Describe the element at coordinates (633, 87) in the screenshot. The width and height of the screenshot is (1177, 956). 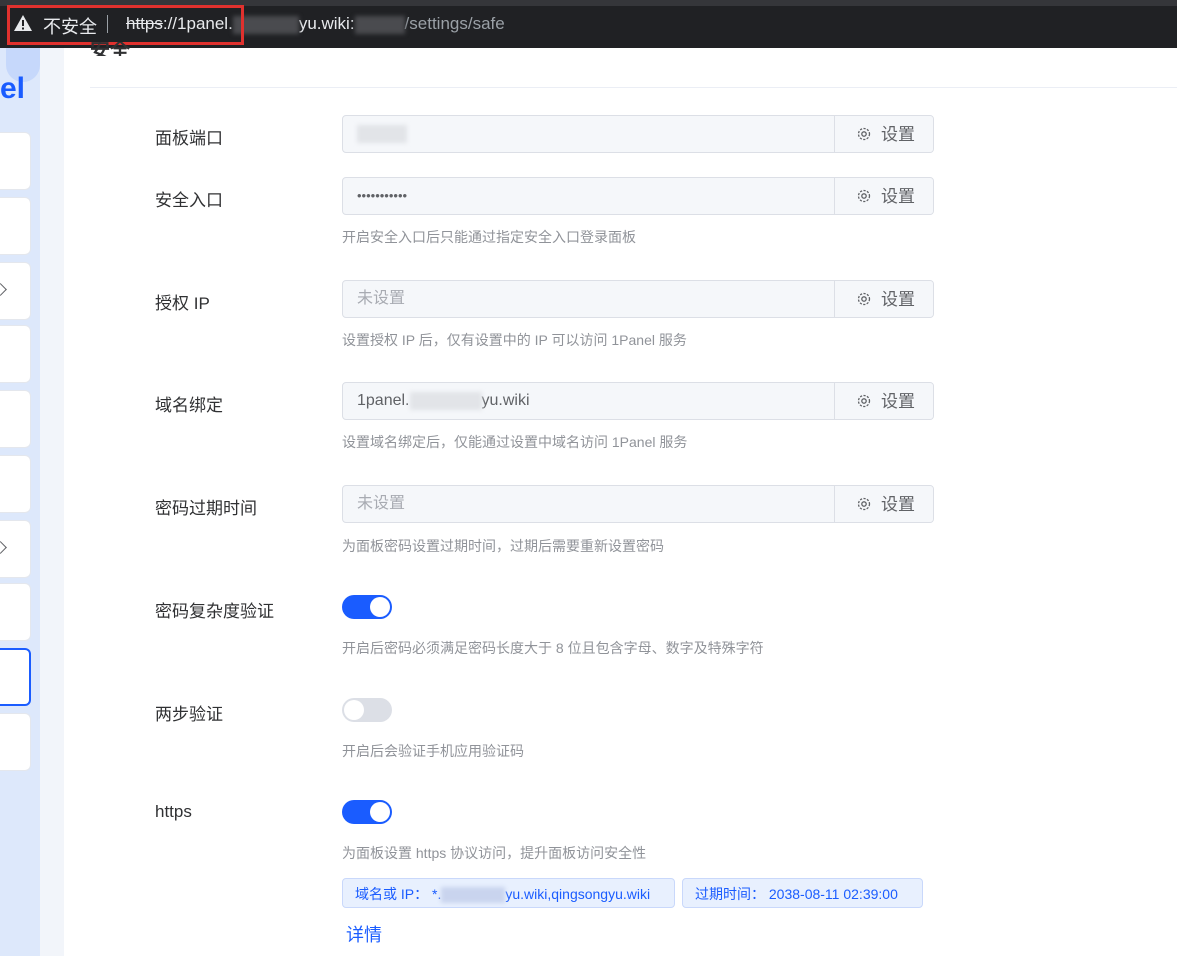
I see `divider` at that location.